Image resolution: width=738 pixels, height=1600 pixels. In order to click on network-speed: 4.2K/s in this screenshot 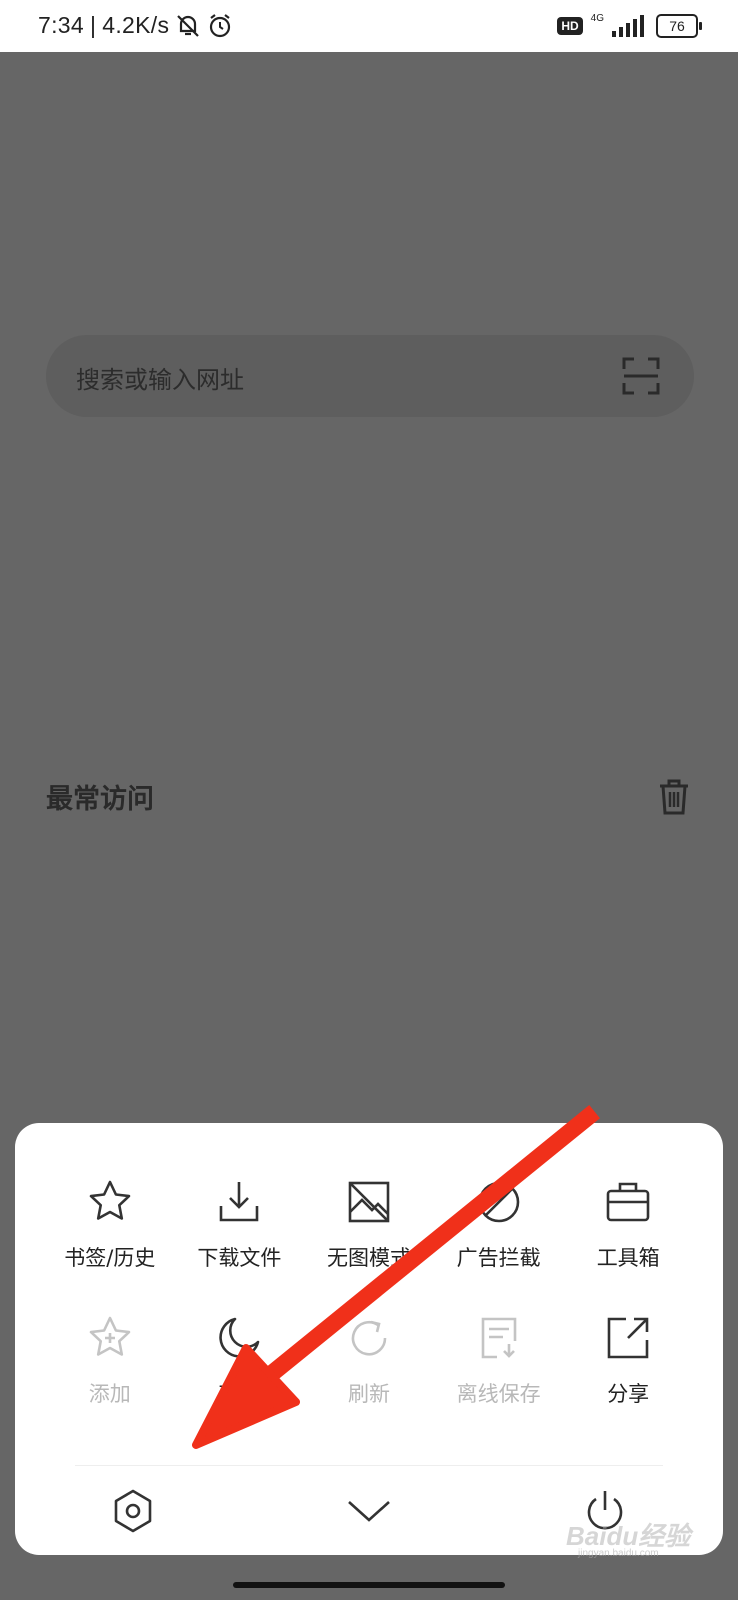, I will do `click(136, 25)`.